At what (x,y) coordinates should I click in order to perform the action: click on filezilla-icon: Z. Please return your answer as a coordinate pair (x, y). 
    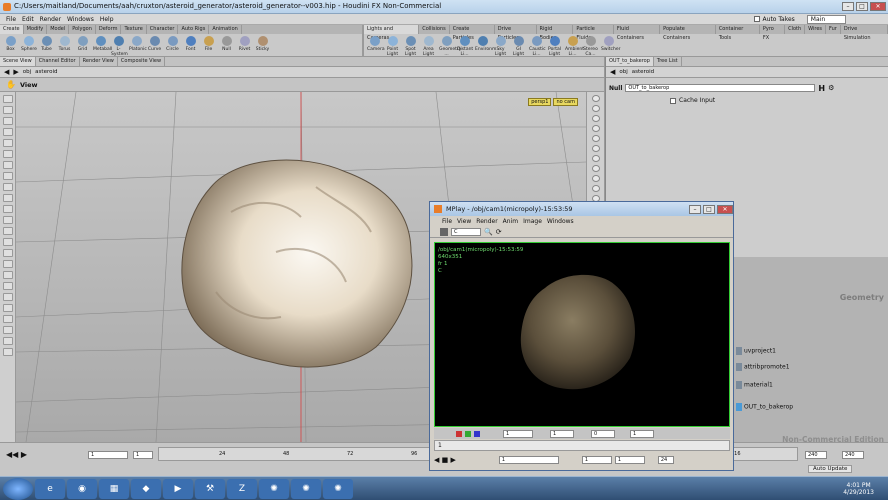
    Looking at the image, I should click on (242, 488).